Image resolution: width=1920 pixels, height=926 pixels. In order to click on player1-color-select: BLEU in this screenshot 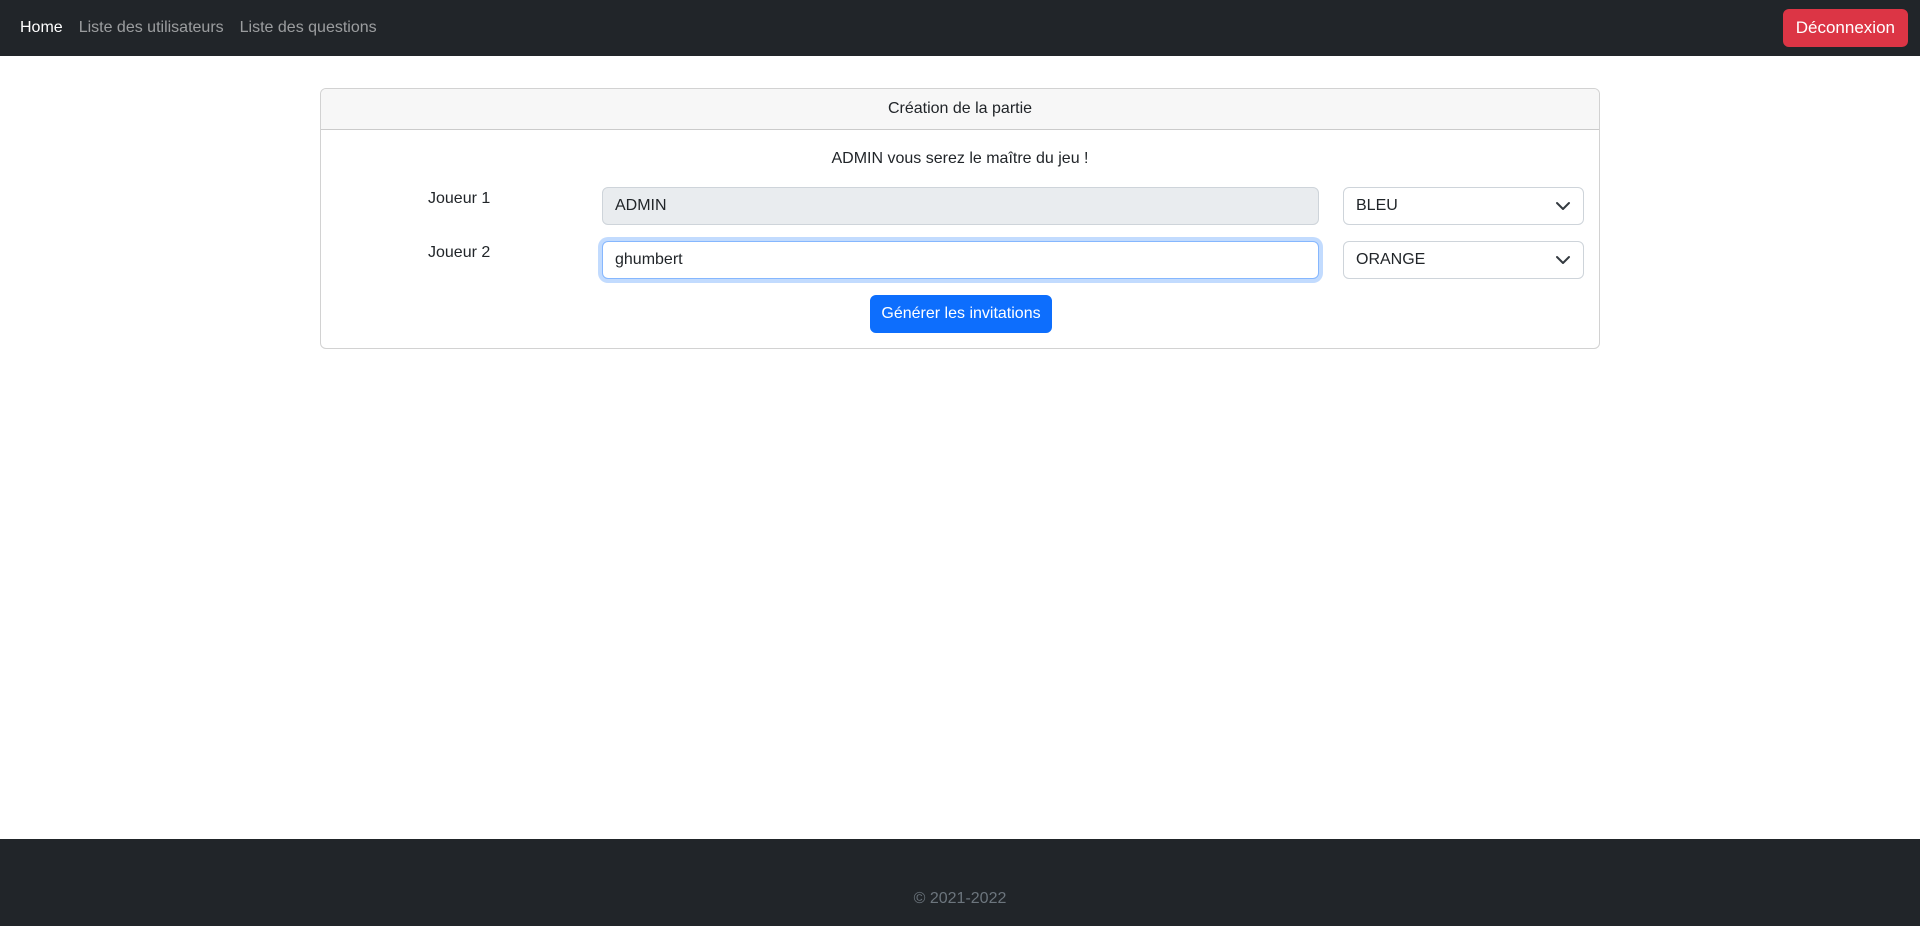, I will do `click(1463, 206)`.